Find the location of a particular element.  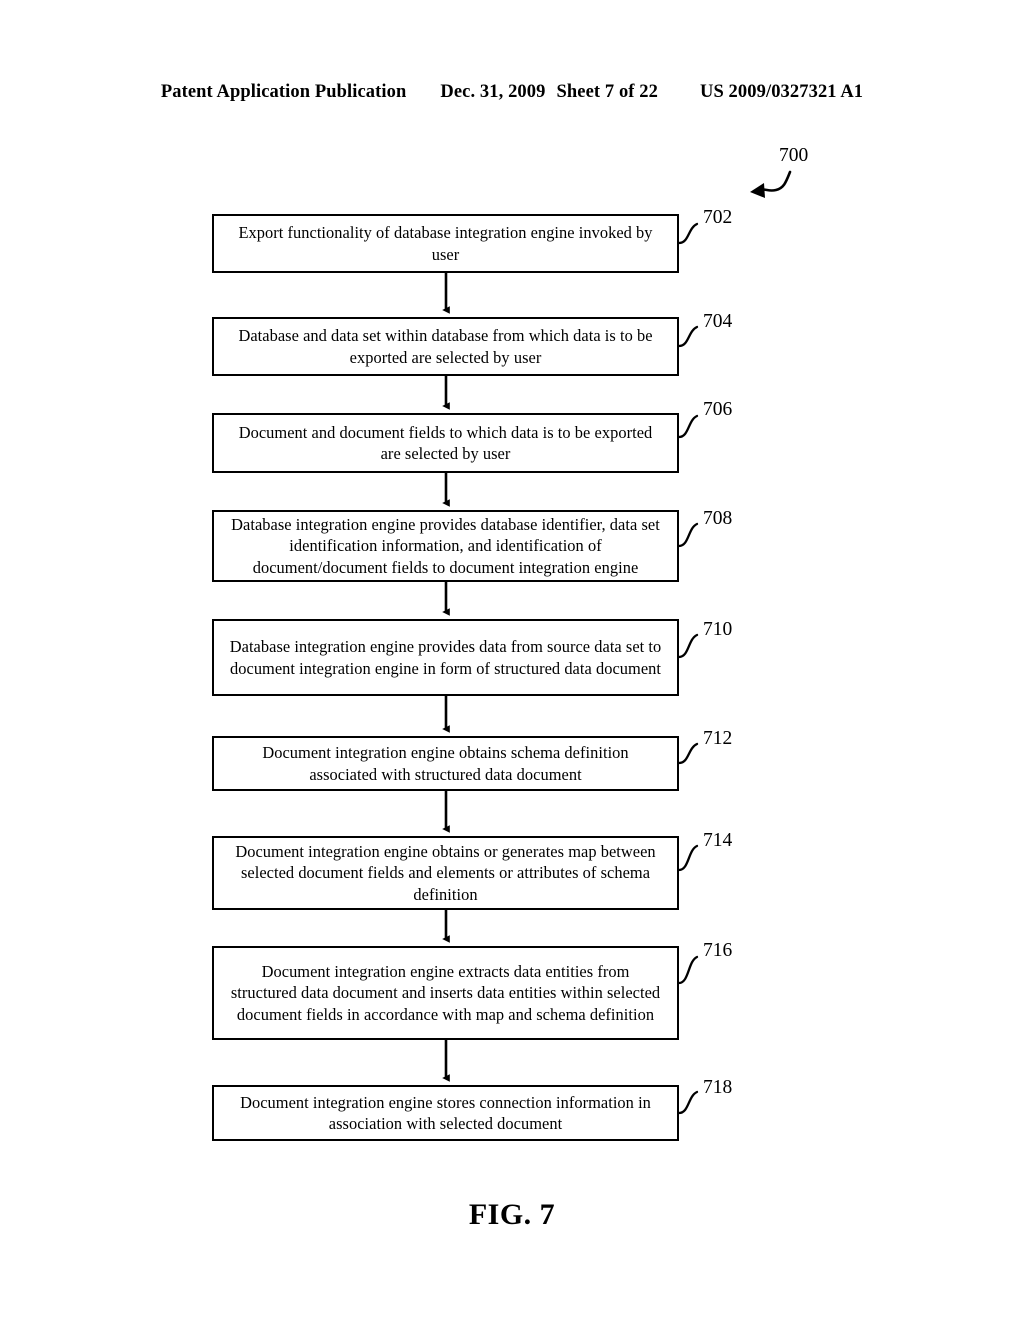

reference-numeral-706: 706 is located at coordinates (718, 409).